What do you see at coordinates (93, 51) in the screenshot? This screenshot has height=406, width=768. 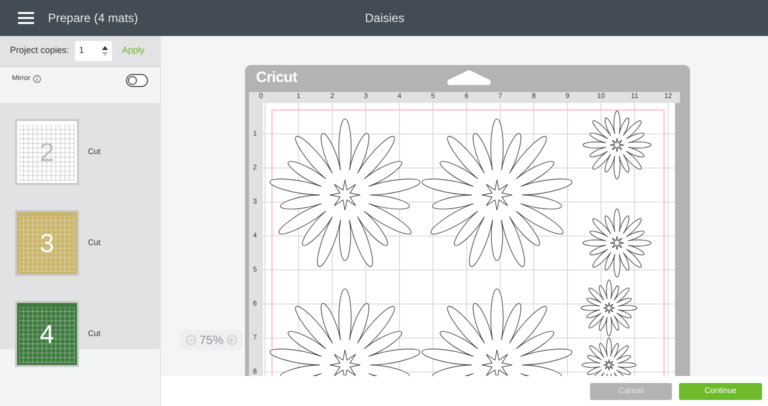 I see `copies-input: 1` at bounding box center [93, 51].